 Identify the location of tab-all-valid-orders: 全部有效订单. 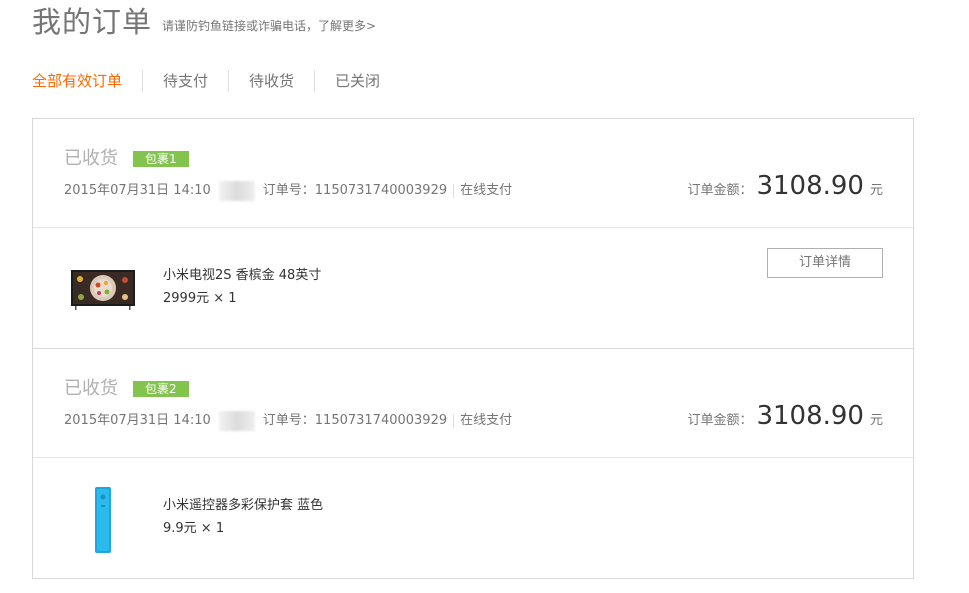
(87, 81).